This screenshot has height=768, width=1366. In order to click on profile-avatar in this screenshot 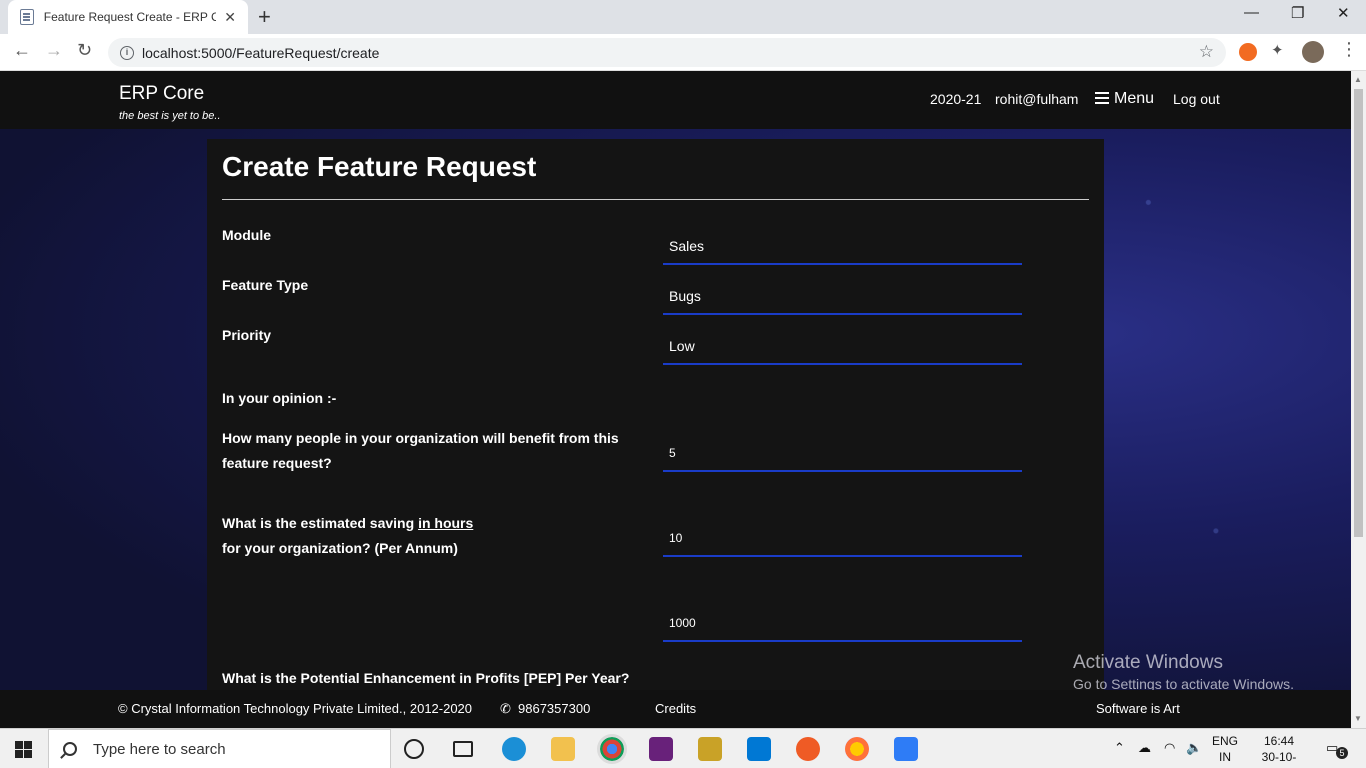, I will do `click(1313, 52)`.